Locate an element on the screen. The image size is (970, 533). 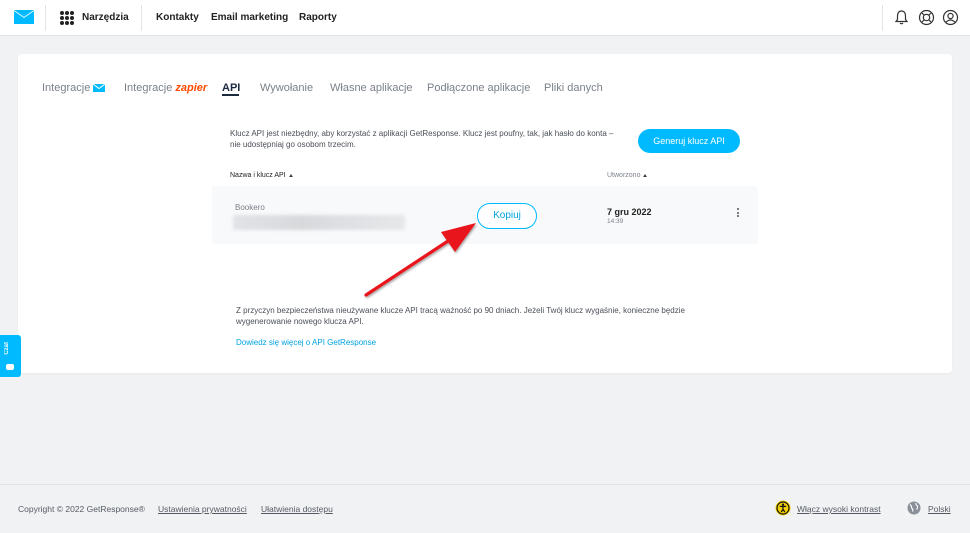
learn-more-api-link: Dowiedz się więcej o API GetResponse is located at coordinates (306, 342).